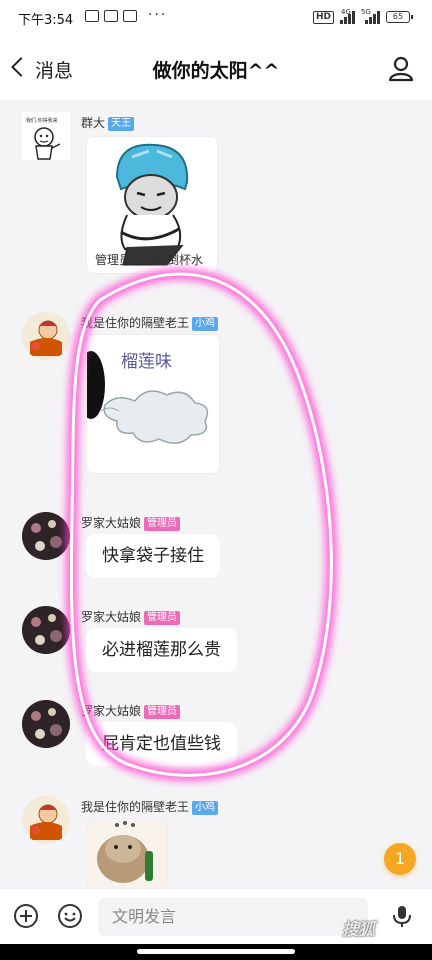  I want to click on message-notification-icon, so click(92, 16).